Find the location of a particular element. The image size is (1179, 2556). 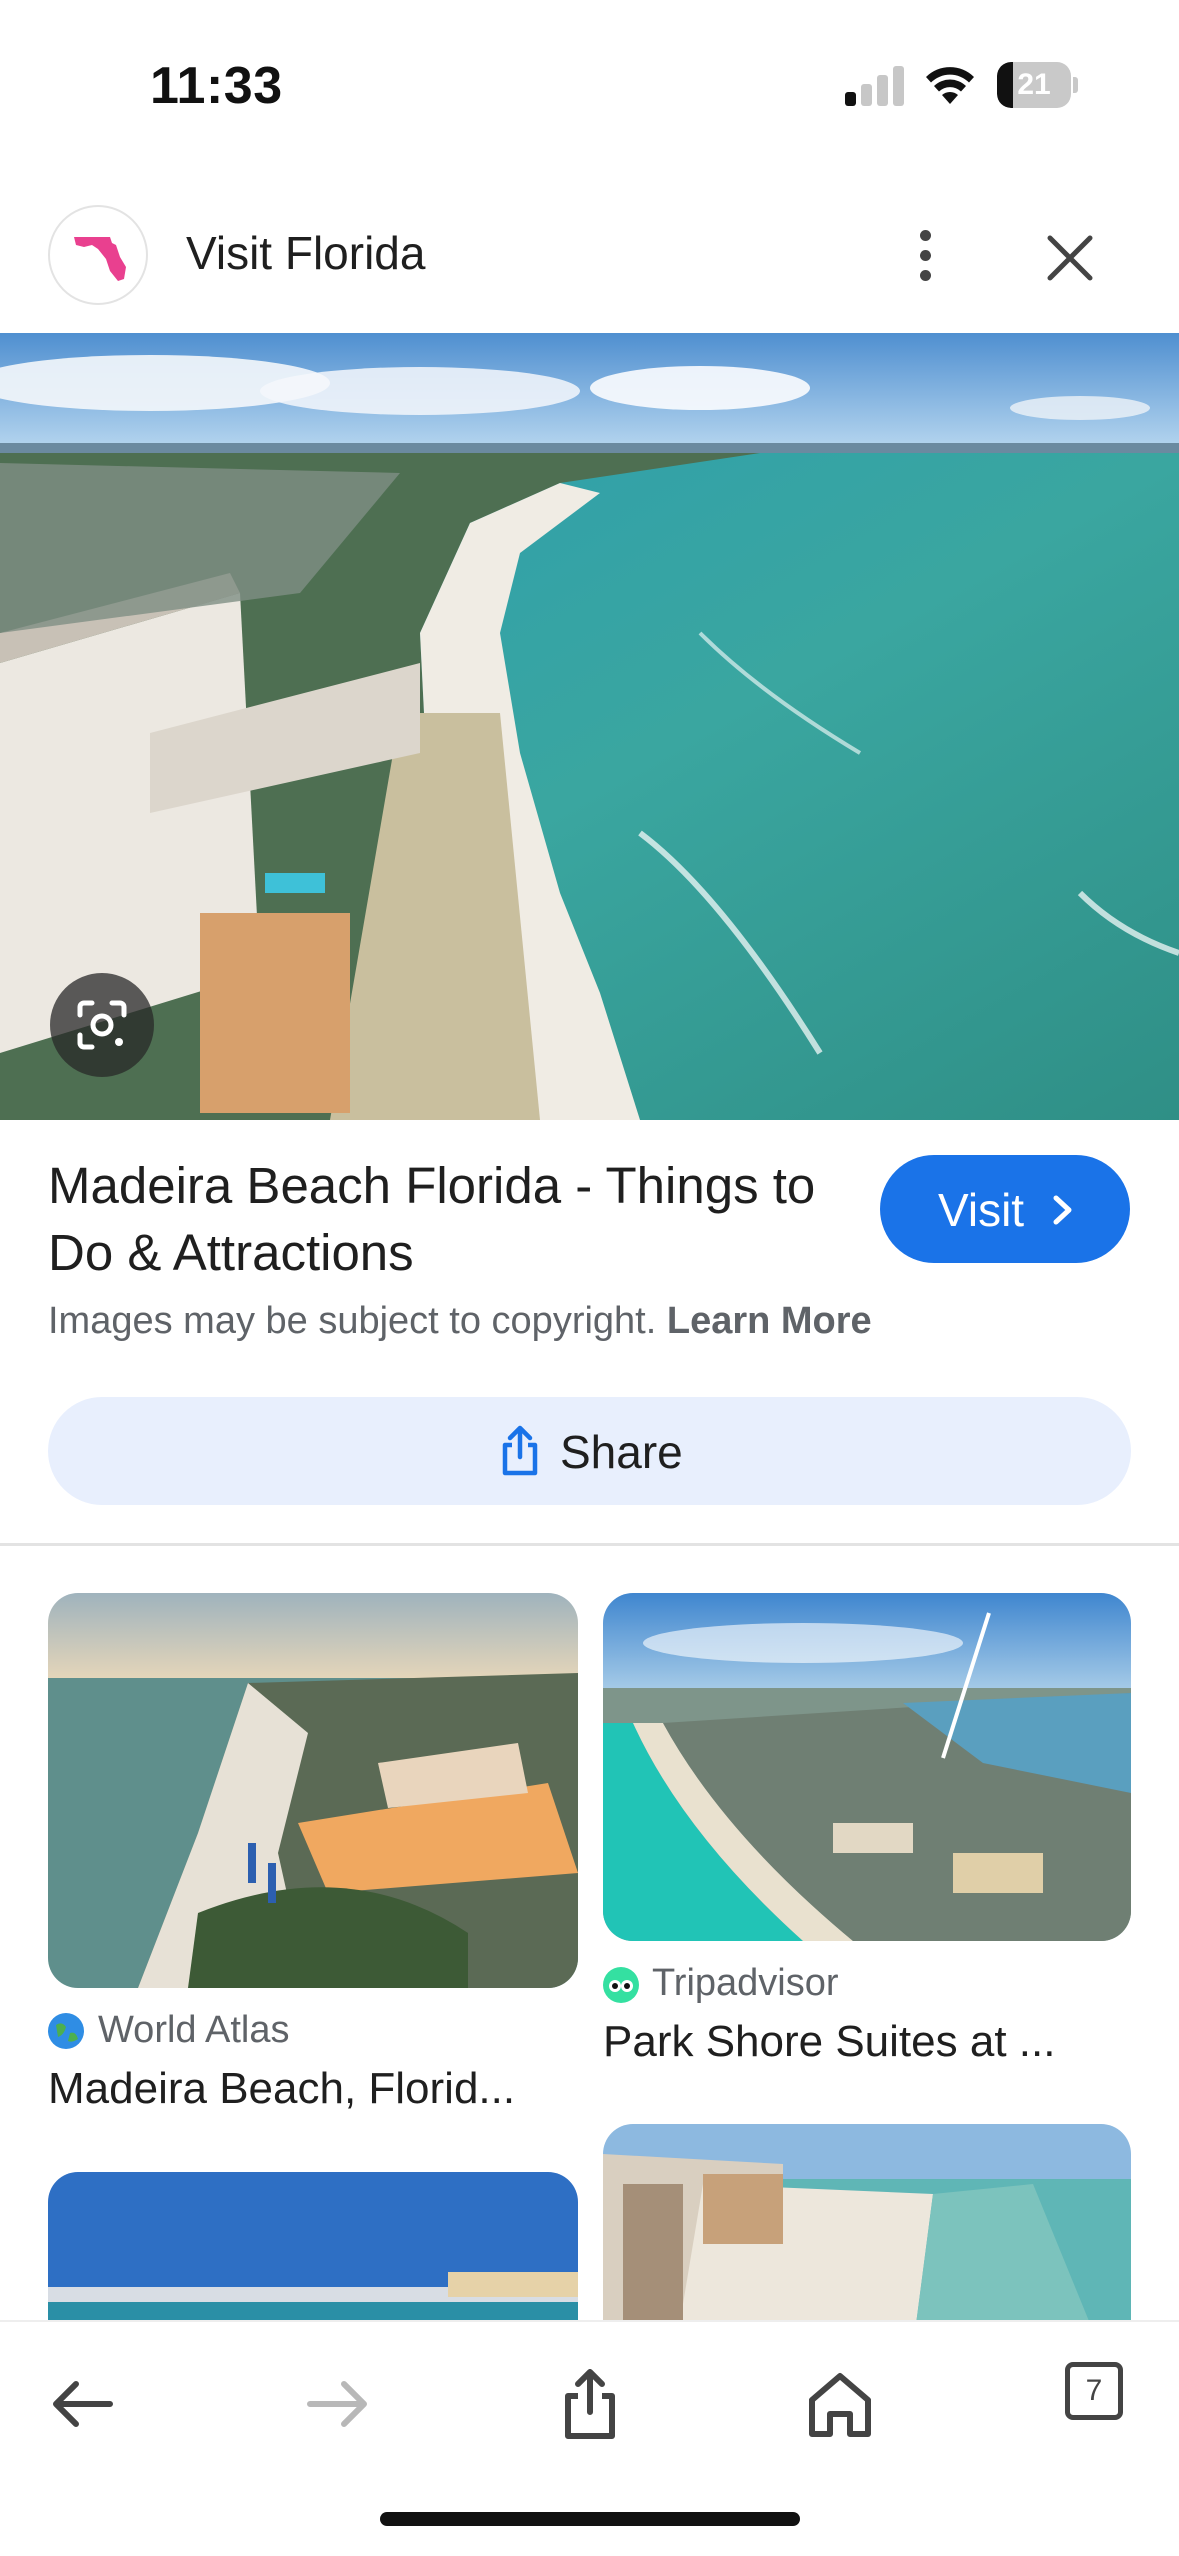

battery-icon: 21 is located at coordinates (1037, 85).